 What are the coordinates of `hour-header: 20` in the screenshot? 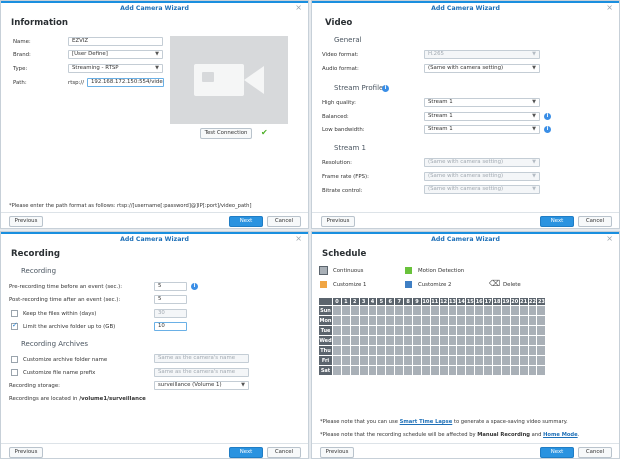 It's located at (514, 301).